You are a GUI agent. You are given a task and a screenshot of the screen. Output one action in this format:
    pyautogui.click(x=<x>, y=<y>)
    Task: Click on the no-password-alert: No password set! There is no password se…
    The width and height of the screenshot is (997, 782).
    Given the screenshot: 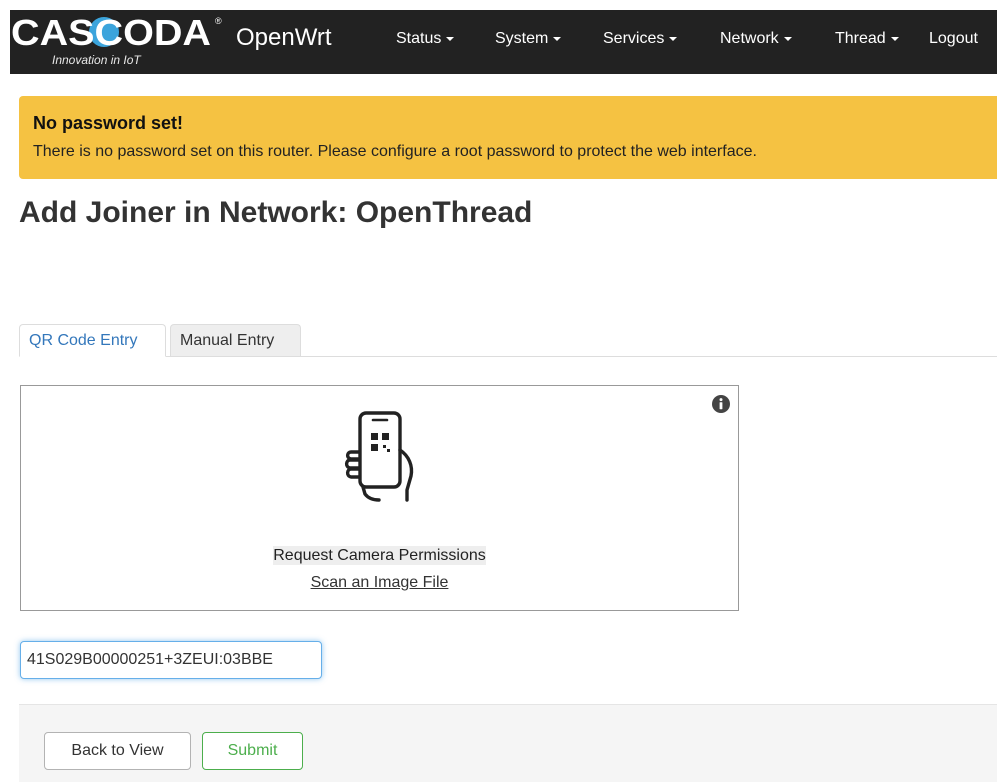 What is the action you would take?
    pyautogui.click(x=508, y=137)
    